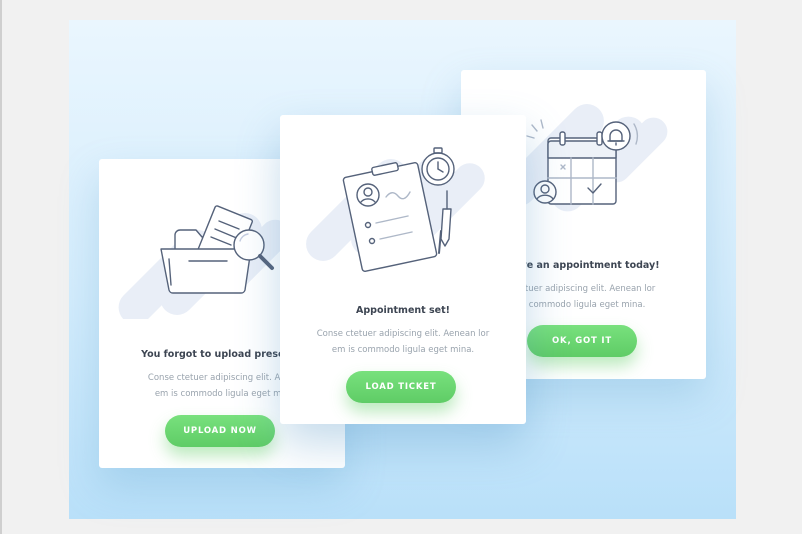 This screenshot has height=534, width=802. I want to click on clipboard-stopwatch-pen-icon, so click(395, 209).